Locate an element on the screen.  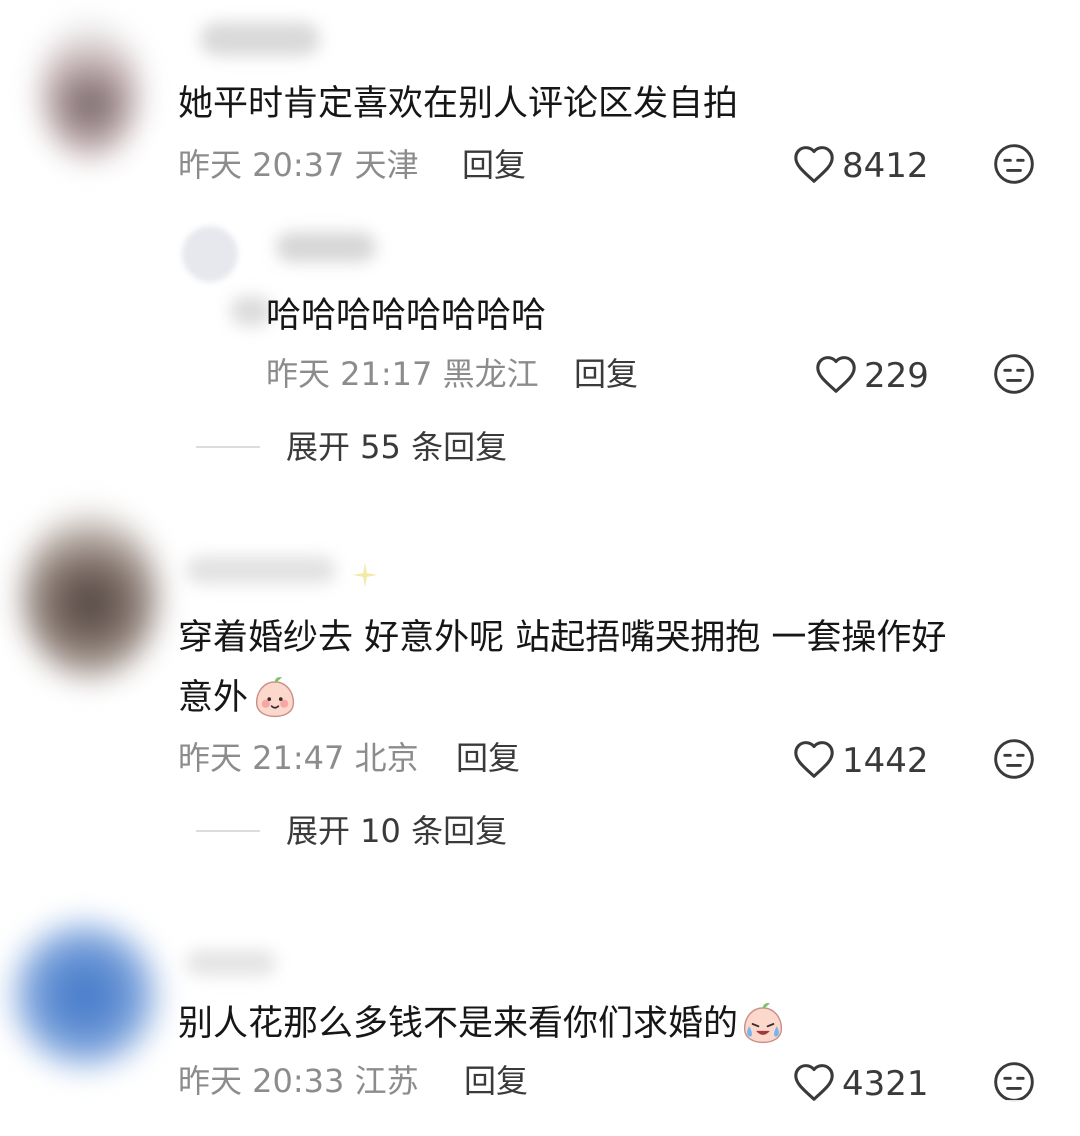
like-count: 4321 is located at coordinates (885, 1084).